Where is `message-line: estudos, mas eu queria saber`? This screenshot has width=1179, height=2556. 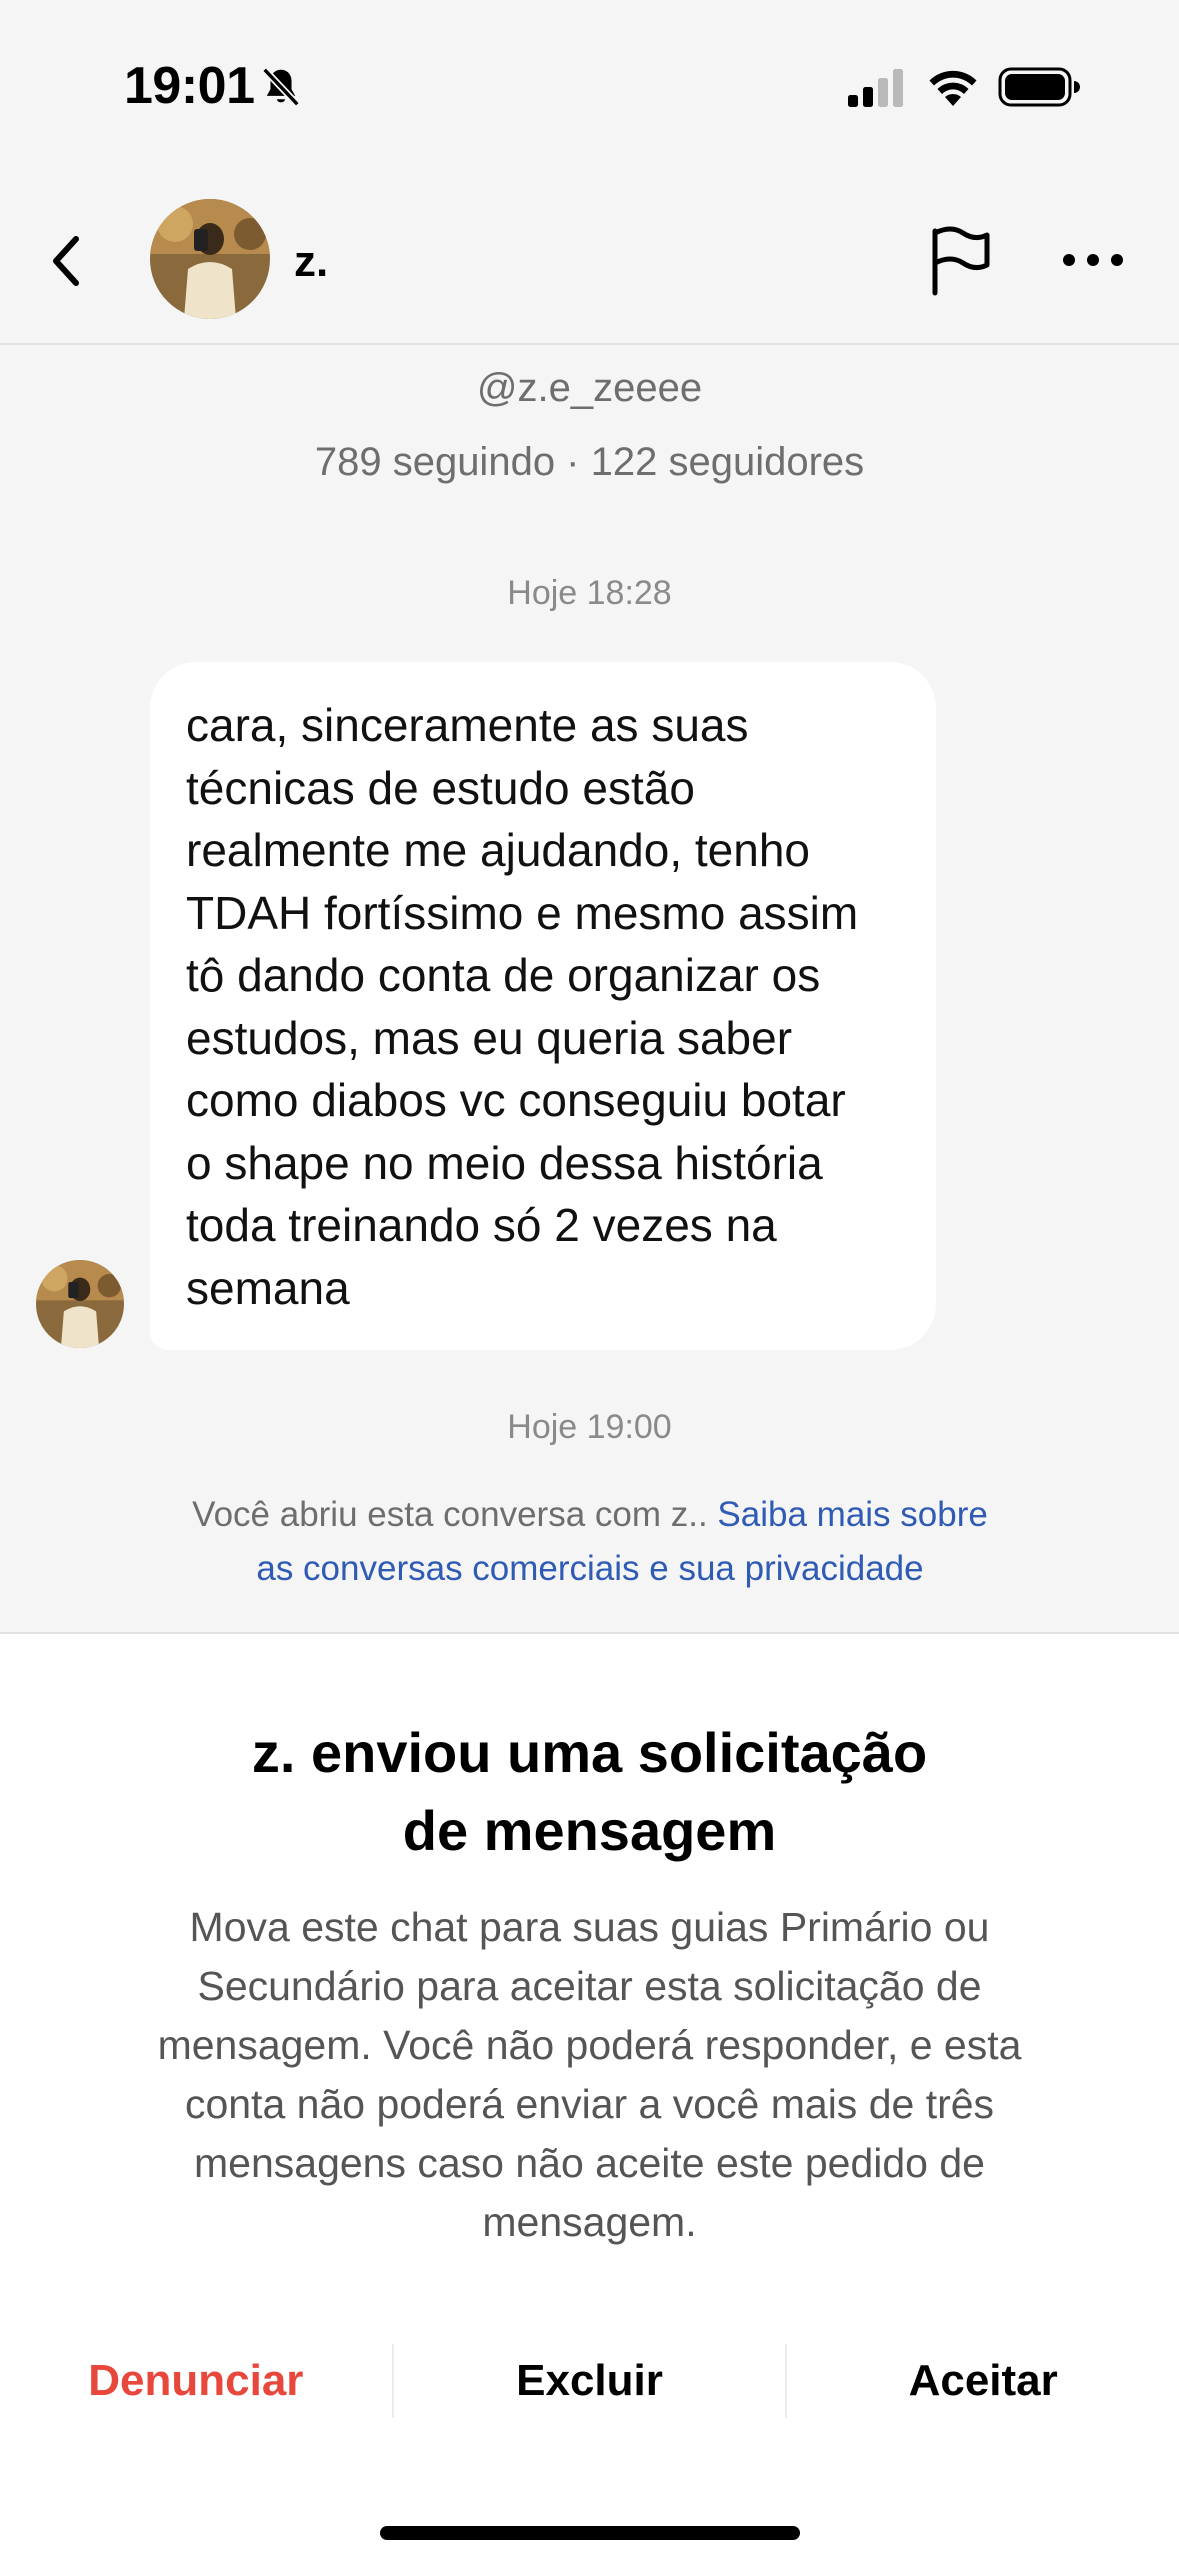 message-line: estudos, mas eu queria saber is located at coordinates (489, 1037).